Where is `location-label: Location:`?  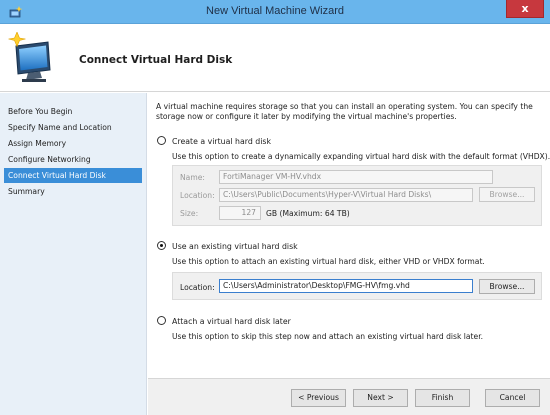 location-label: Location: is located at coordinates (197, 195).